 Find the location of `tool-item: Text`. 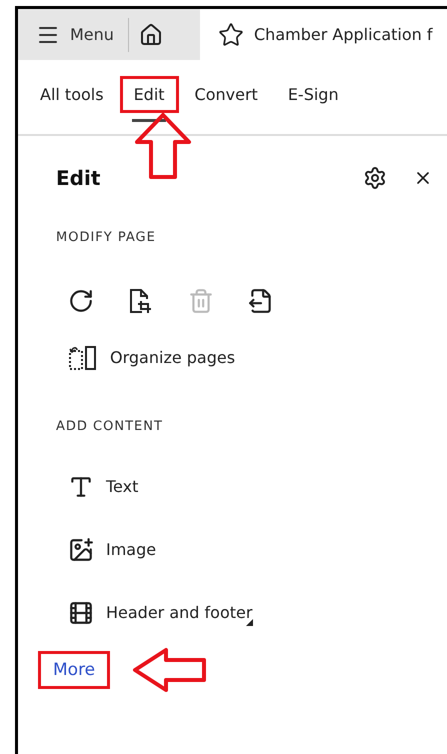

tool-item: Text is located at coordinates (97, 486).